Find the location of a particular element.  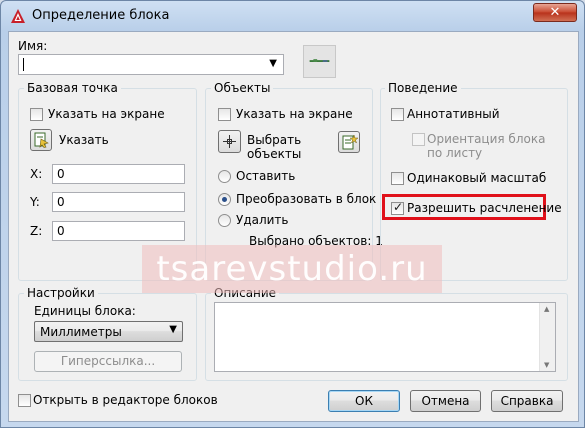

watermark-overlay: tsarevstudio.ru is located at coordinates (292, 269).